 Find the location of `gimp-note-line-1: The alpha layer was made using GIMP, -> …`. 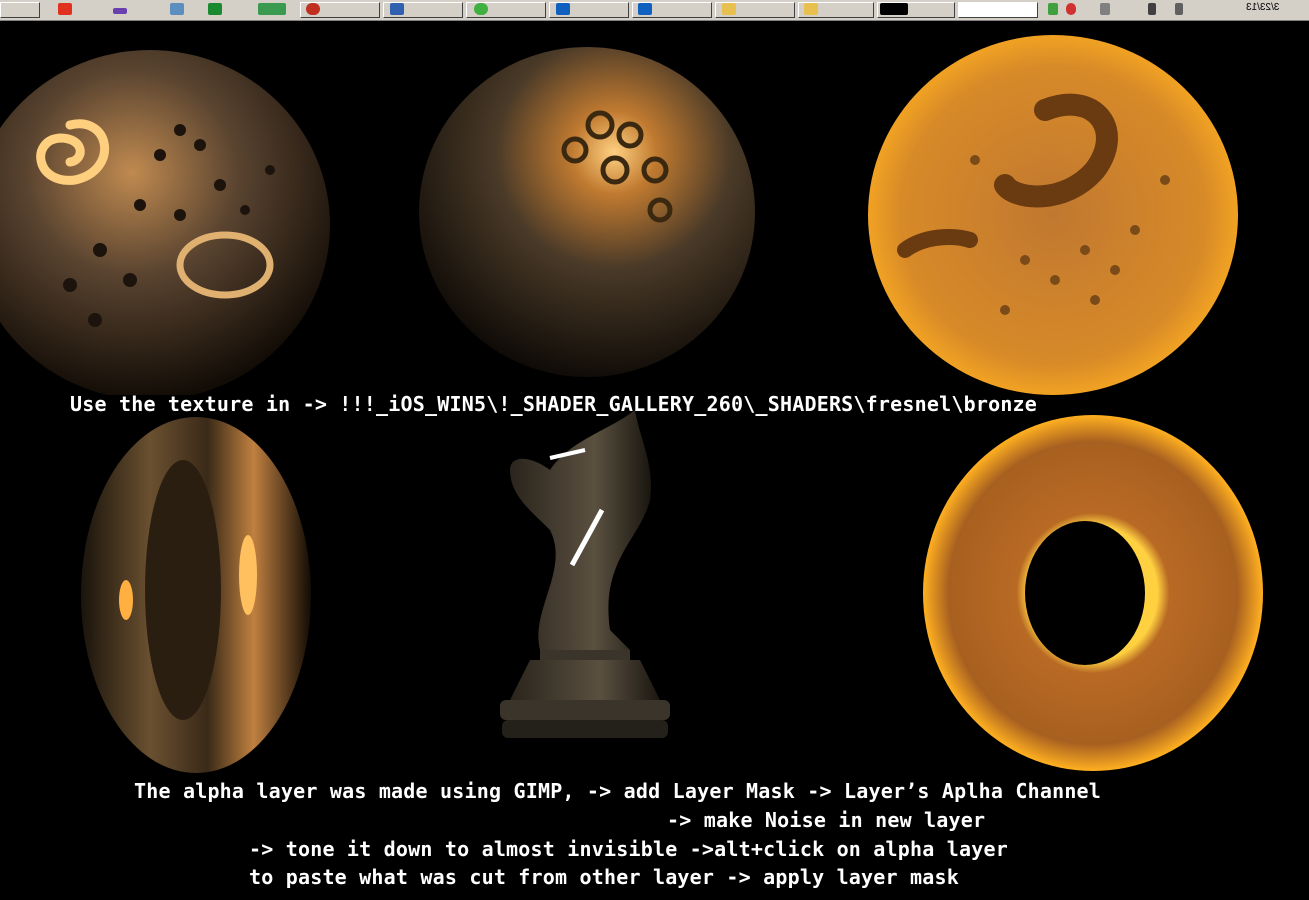

gimp-note-line-1: The alpha layer was made using GIMP, -> … is located at coordinates (618, 791).